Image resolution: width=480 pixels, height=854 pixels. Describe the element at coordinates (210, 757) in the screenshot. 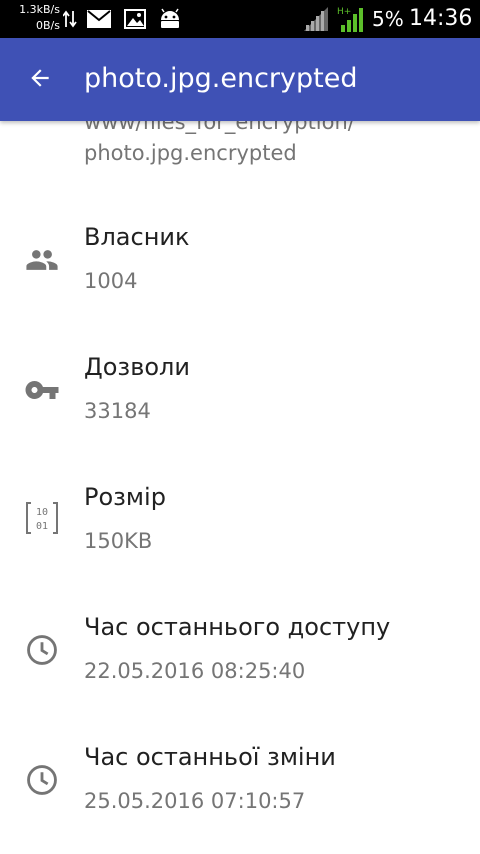

I see `property-label: Час останньої зміни` at that location.